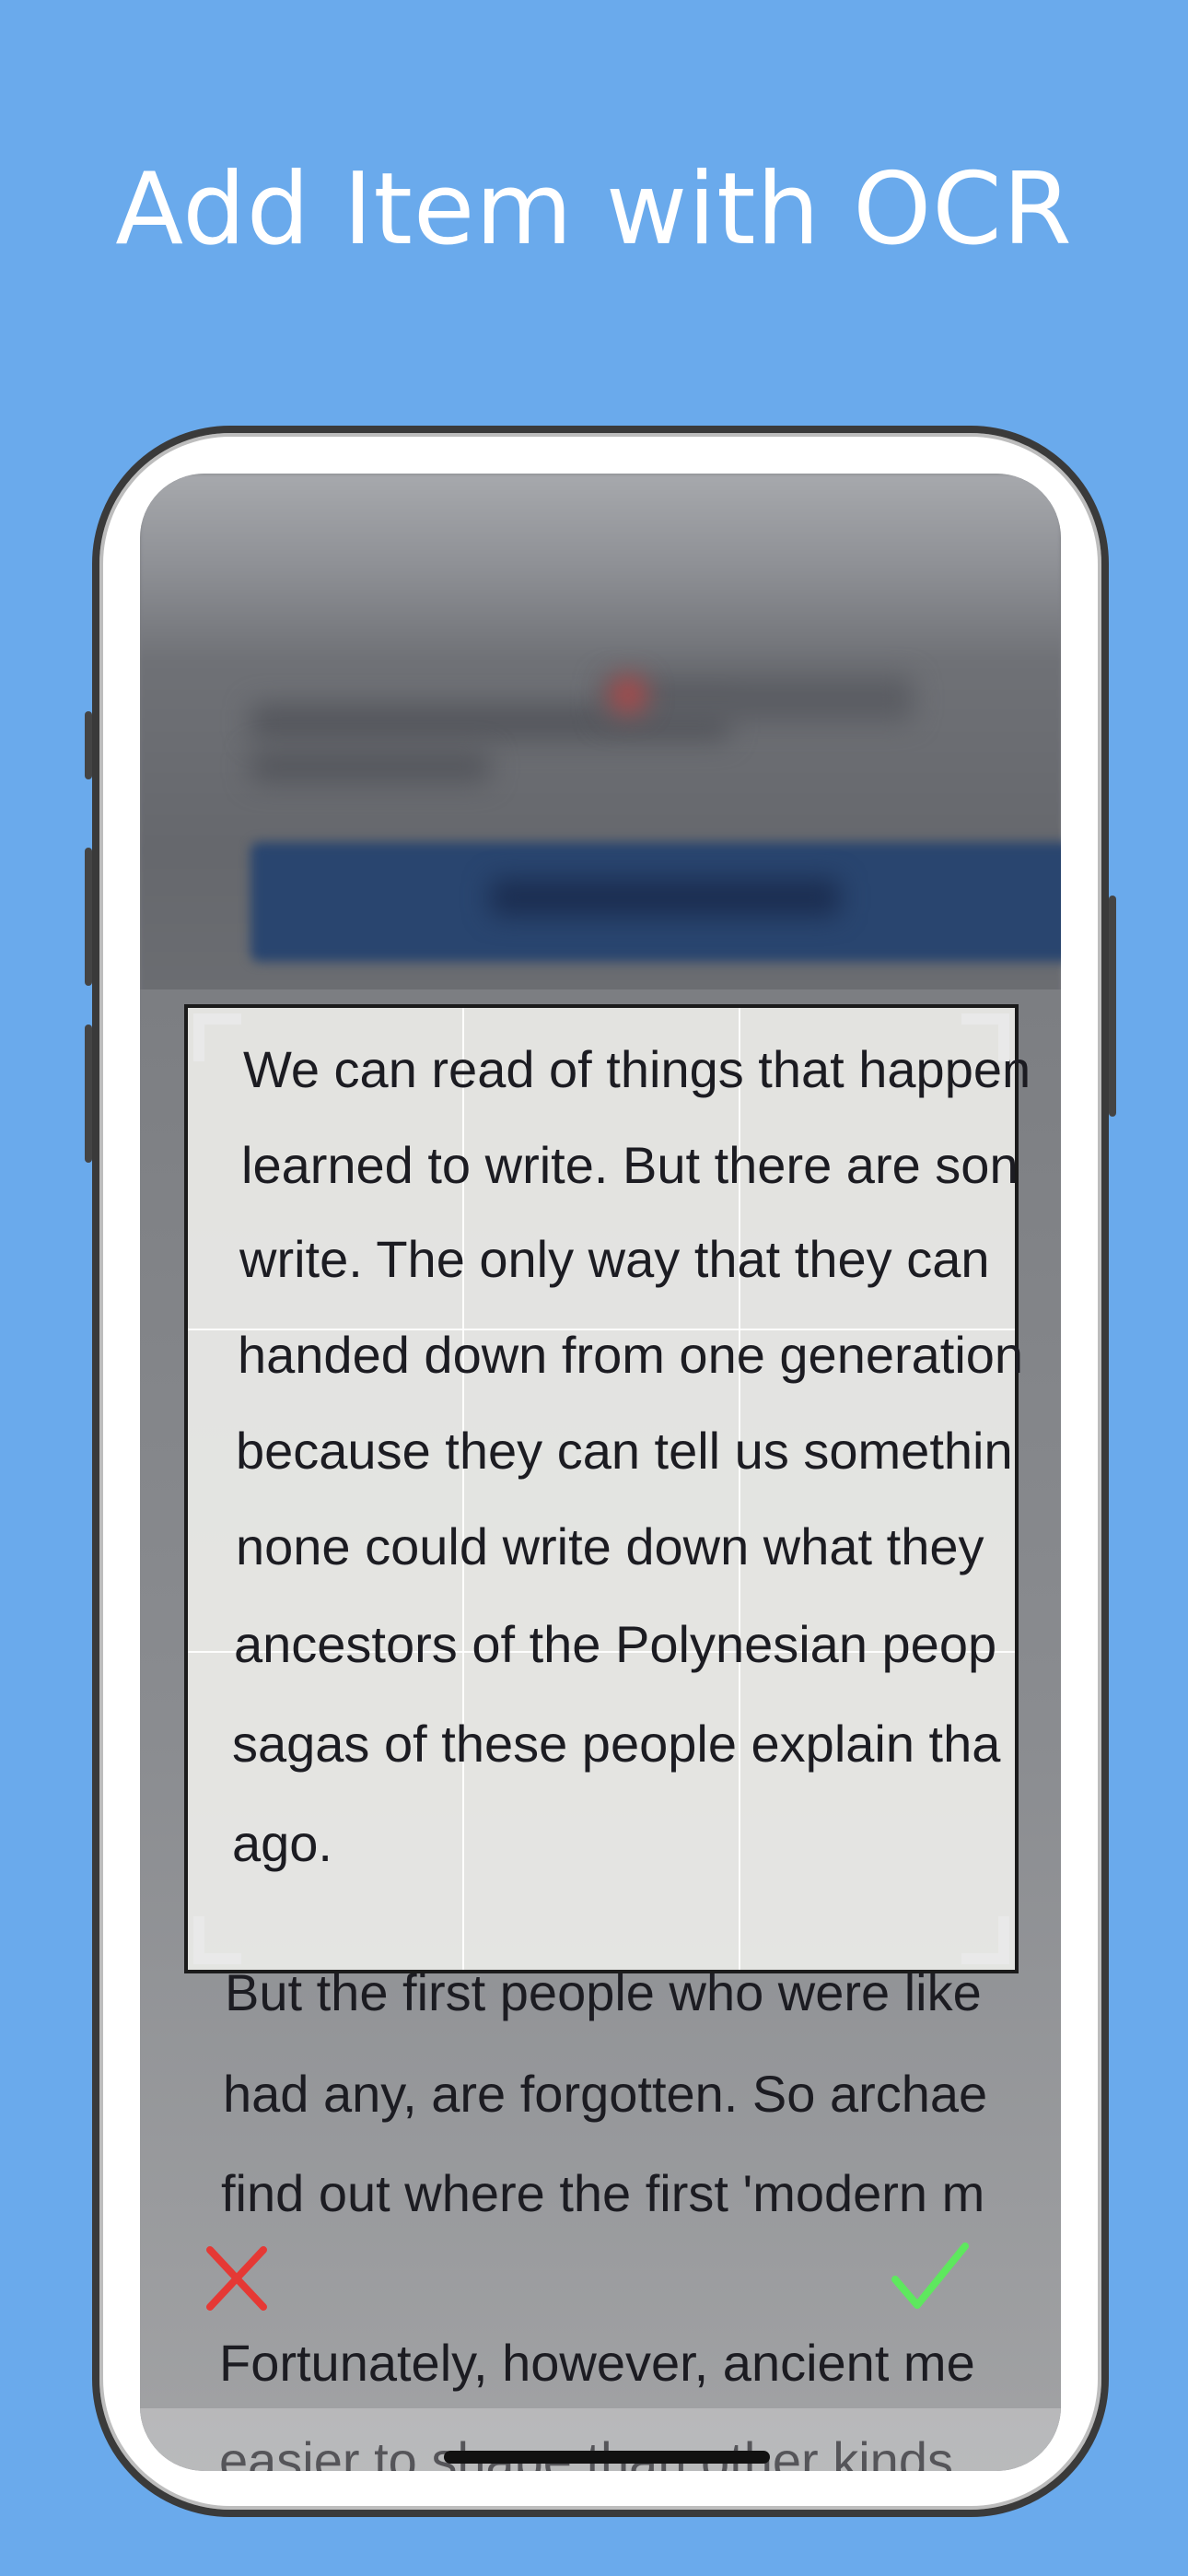 This screenshot has height=2576, width=1188. What do you see at coordinates (616, 1744) in the screenshot?
I see `text-line: sagas of these people explain tha` at bounding box center [616, 1744].